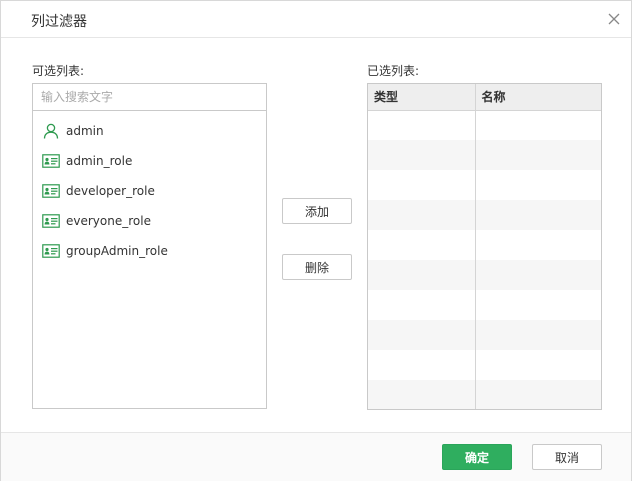 Image resolution: width=632 pixels, height=481 pixels. I want to click on list-item-groupadmin-role: groupAdmin_role, so click(149, 251).